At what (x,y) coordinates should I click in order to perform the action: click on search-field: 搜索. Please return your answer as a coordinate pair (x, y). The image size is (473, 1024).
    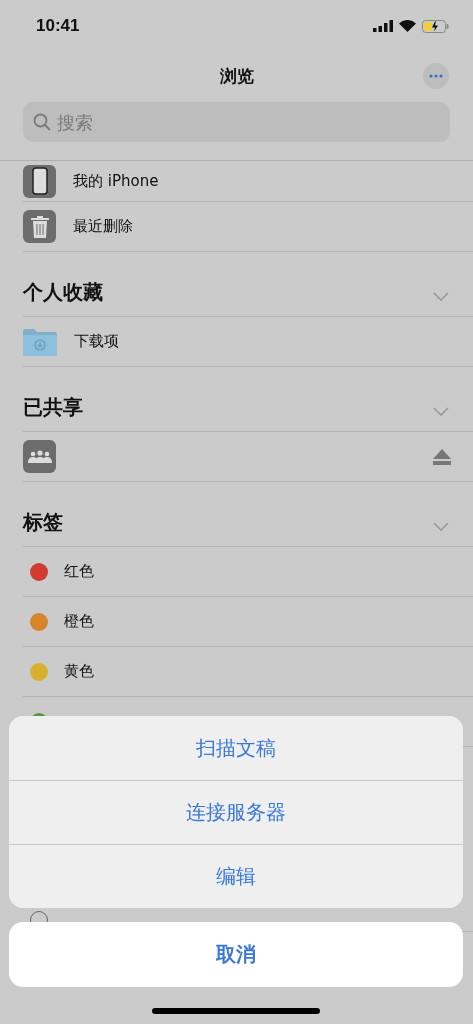
    Looking at the image, I should click on (236, 122).